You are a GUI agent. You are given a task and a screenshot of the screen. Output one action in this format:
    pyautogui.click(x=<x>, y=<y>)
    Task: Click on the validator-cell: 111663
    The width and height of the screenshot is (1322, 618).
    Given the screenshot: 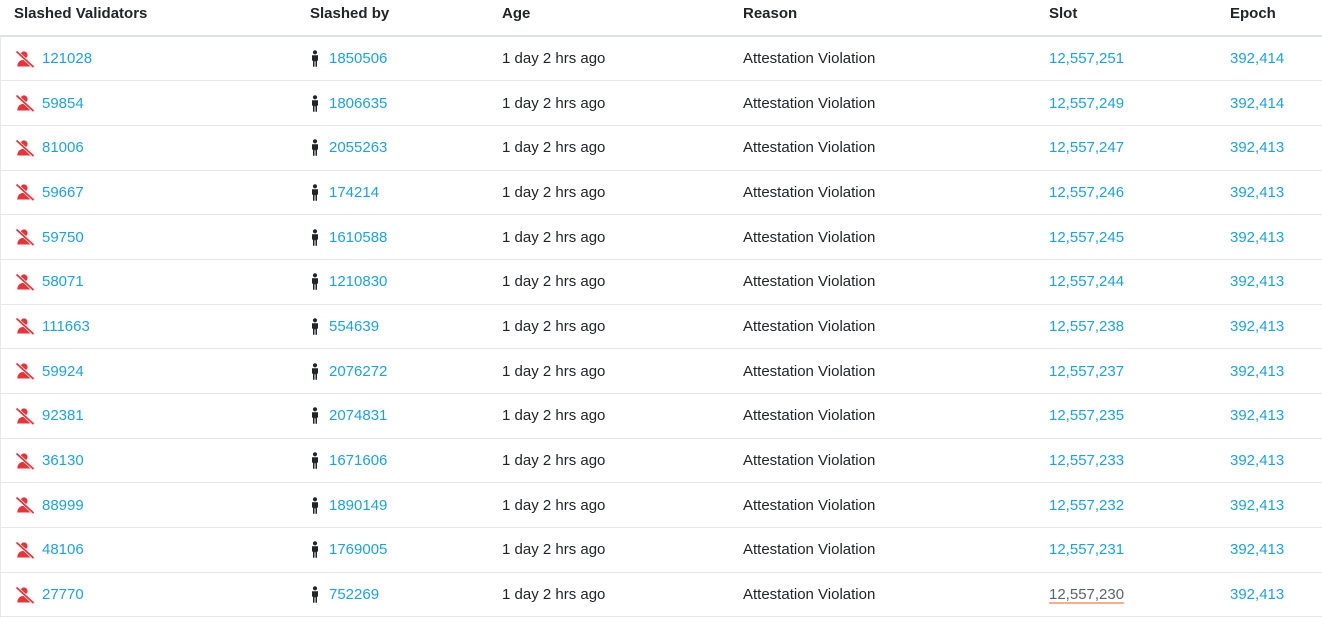 What is the action you would take?
    pyautogui.click(x=148, y=326)
    